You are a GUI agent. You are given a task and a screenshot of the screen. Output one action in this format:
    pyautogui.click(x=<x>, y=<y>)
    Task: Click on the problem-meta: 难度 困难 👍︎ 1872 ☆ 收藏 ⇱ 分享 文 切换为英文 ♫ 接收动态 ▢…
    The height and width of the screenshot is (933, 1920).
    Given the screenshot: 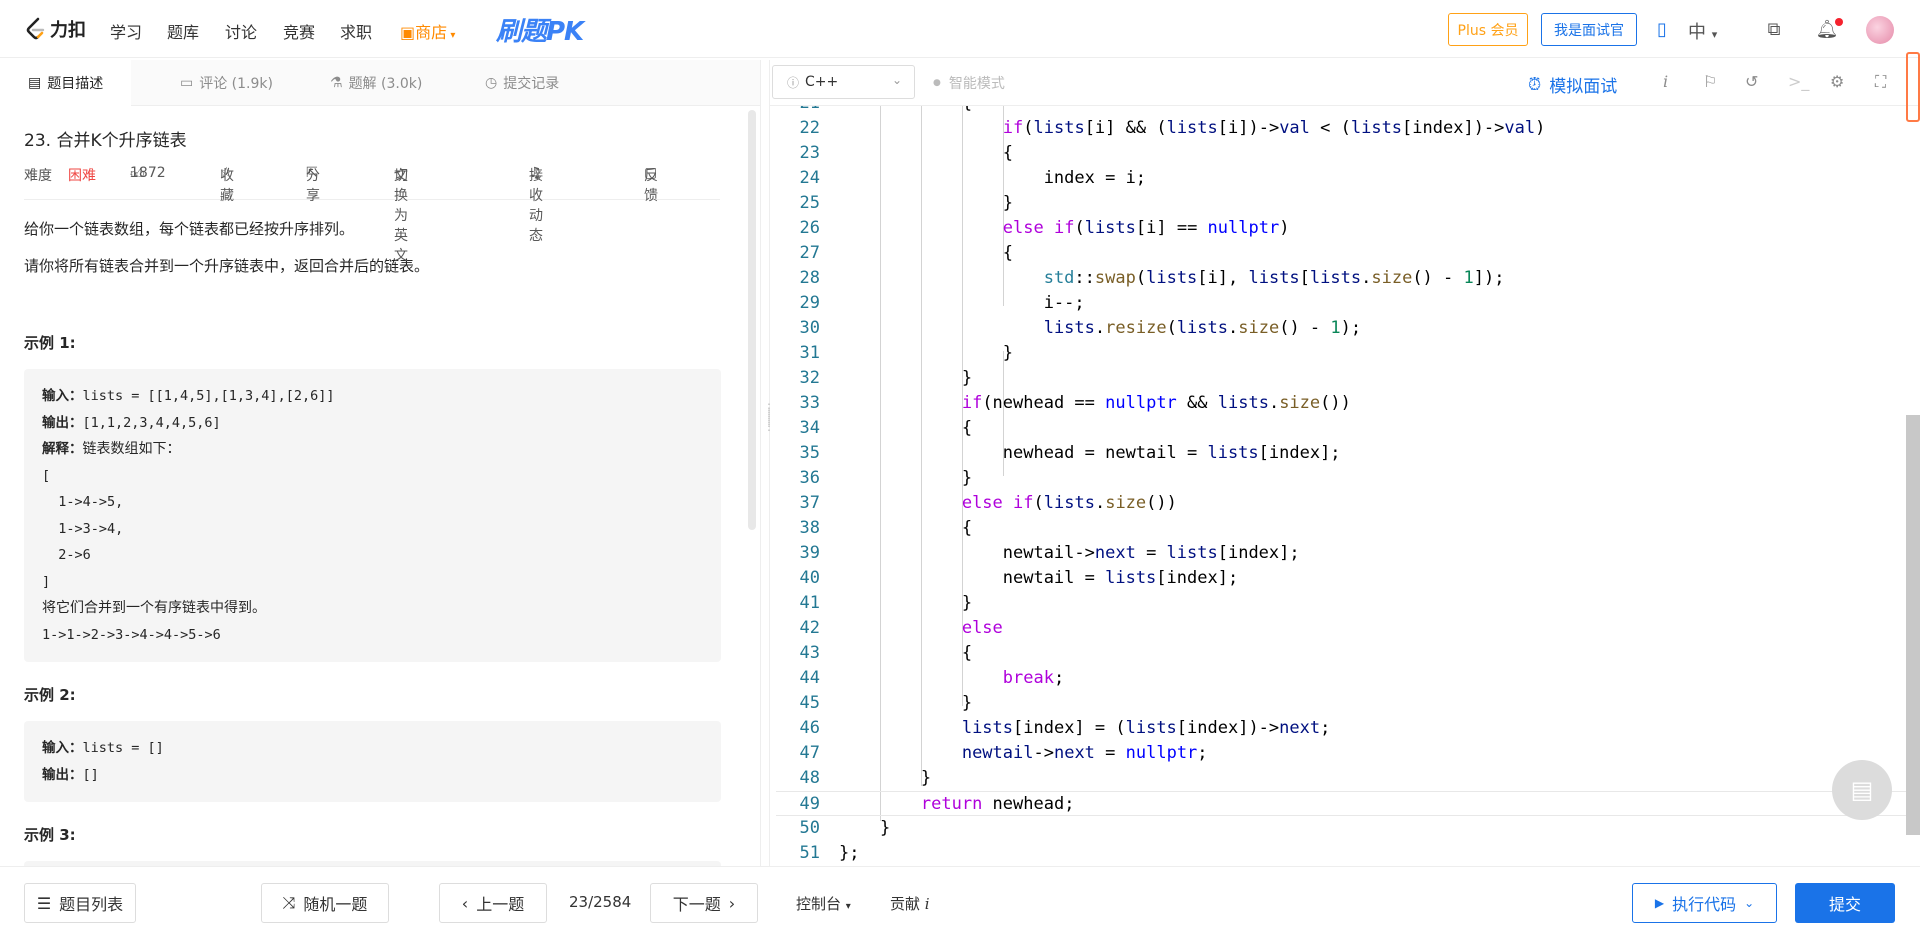 What is the action you would take?
    pyautogui.click(x=370, y=214)
    